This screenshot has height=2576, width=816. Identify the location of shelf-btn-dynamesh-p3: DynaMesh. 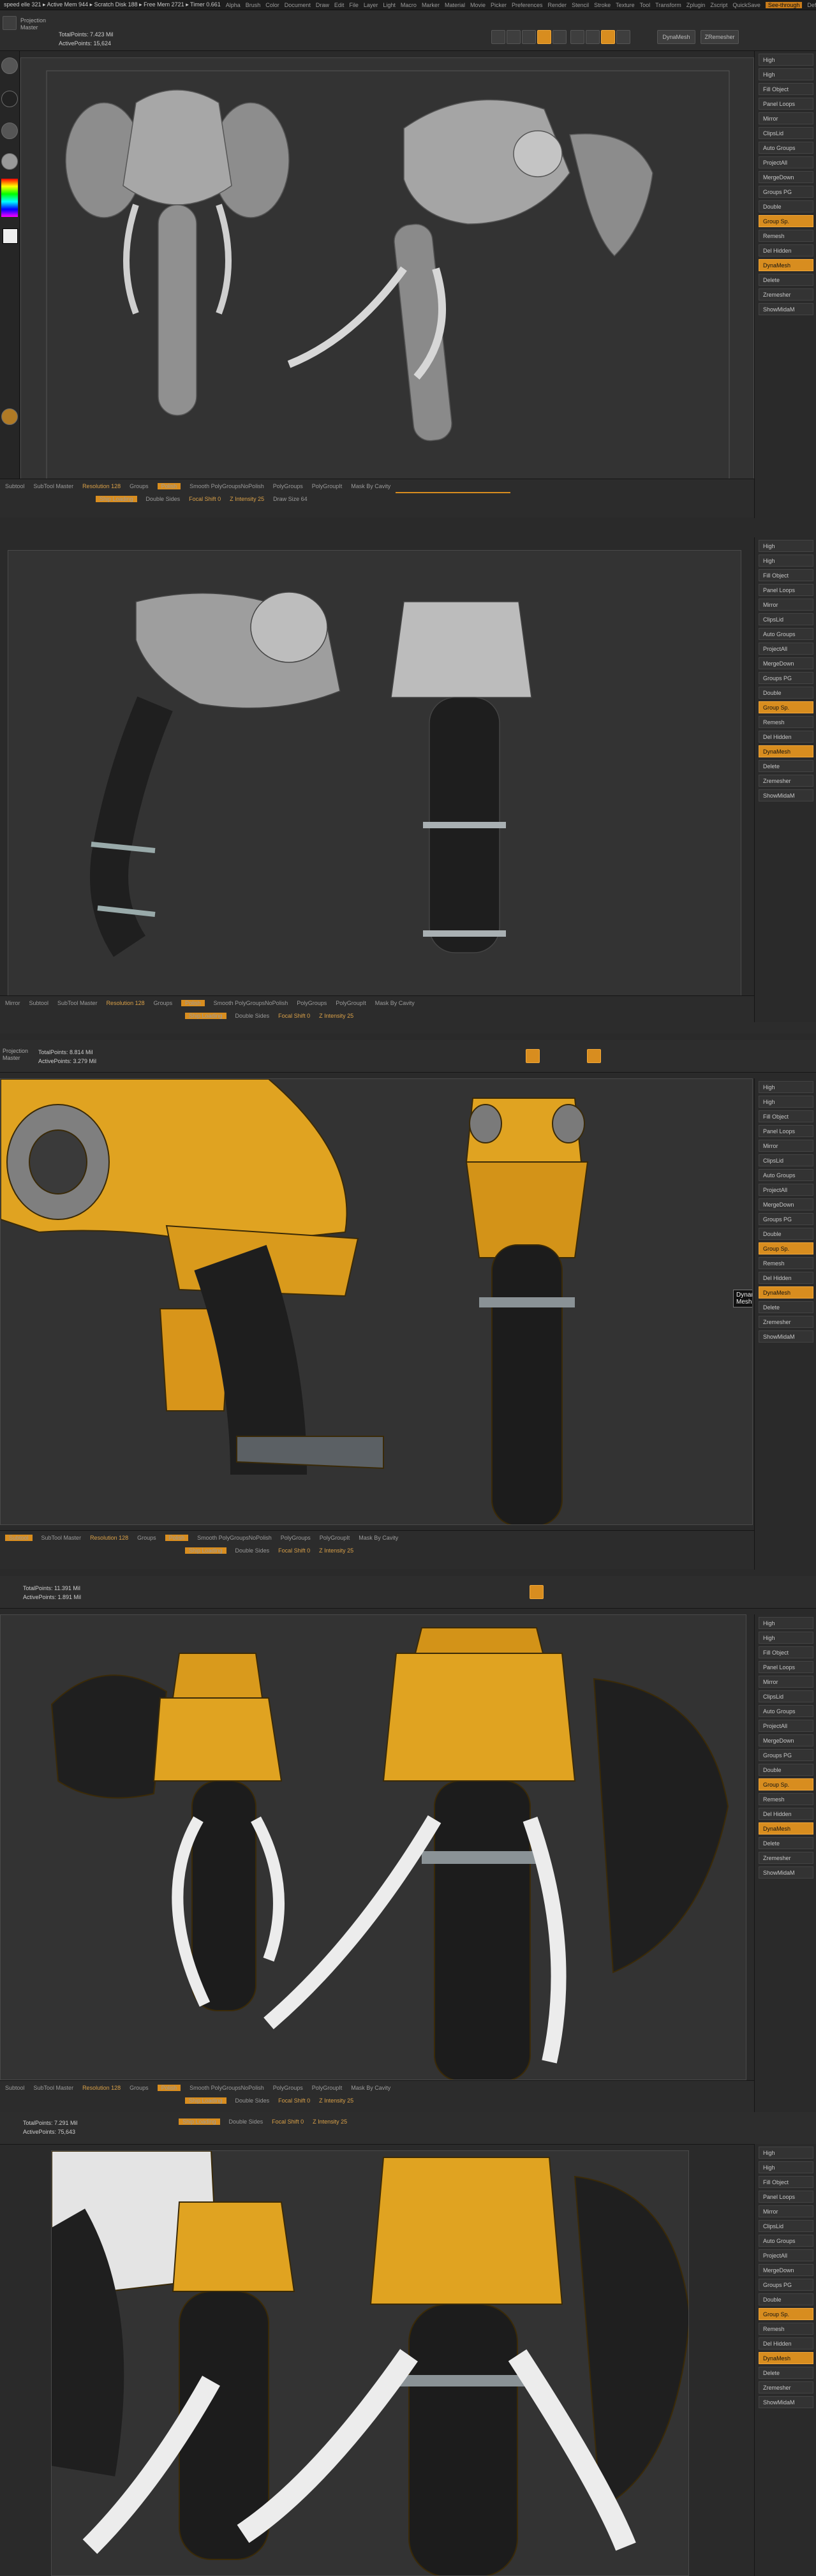
(786, 1292).